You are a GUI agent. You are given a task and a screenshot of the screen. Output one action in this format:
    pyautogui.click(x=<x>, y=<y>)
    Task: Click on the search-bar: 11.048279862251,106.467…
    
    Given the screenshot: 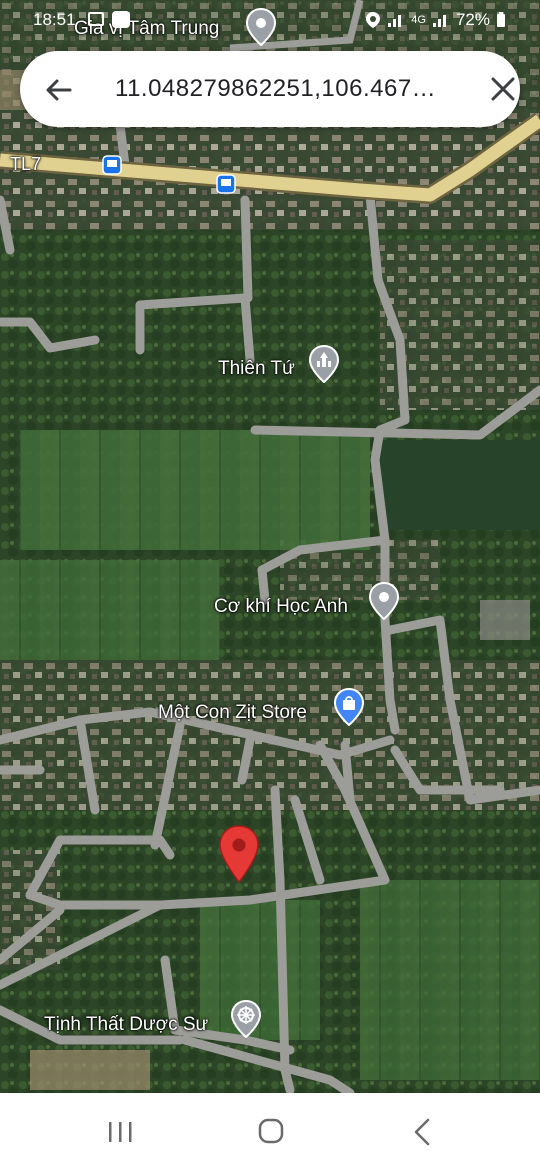 What is the action you would take?
    pyautogui.click(x=270, y=89)
    